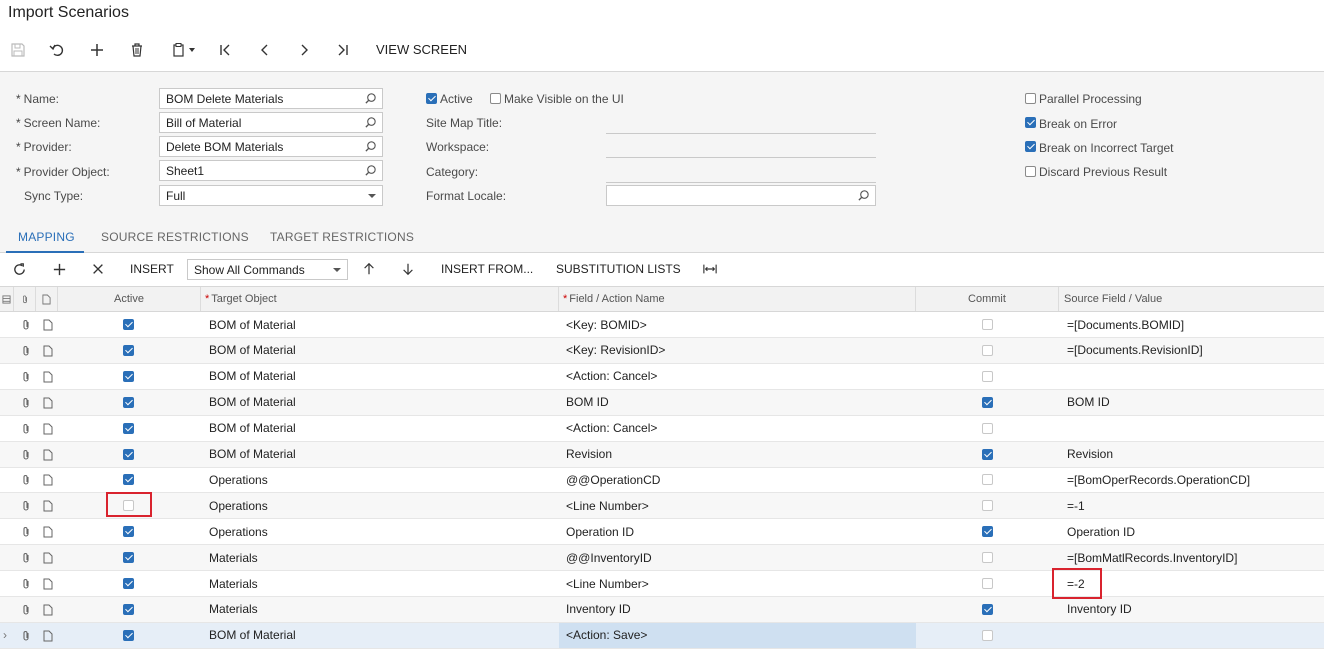 This screenshot has height=650, width=1324. I want to click on make-visible-checkbox, so click(495, 98).